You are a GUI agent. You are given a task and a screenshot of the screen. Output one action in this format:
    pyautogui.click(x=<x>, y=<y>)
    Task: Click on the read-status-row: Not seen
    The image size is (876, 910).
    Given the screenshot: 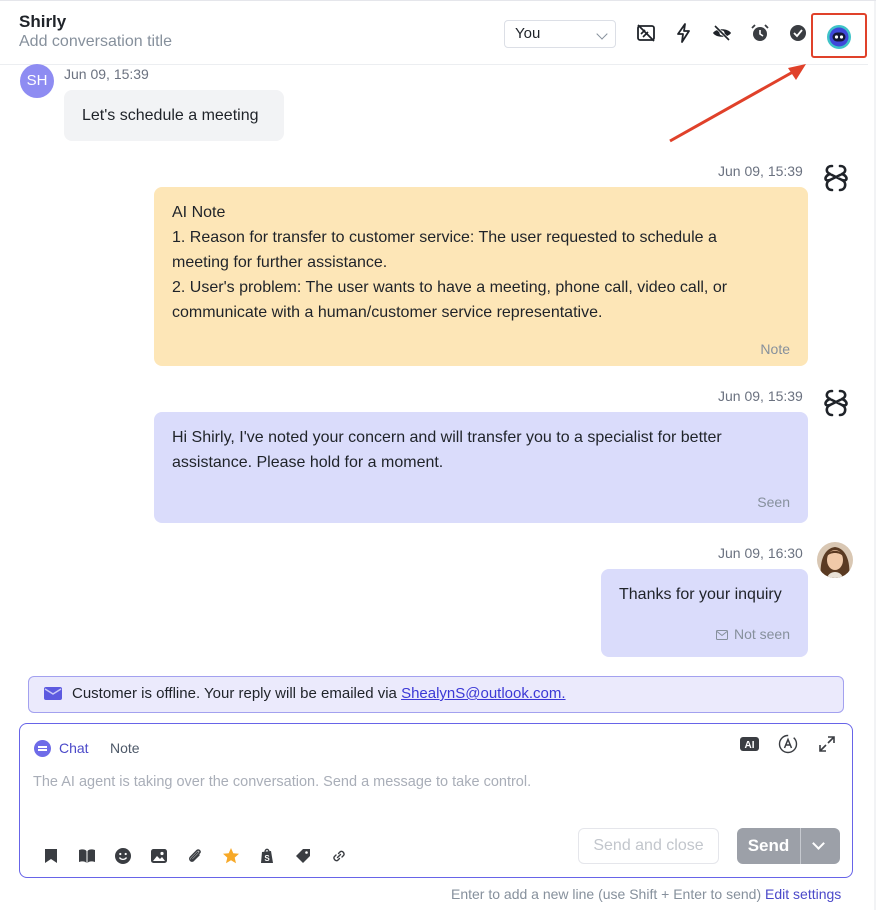 What is the action you would take?
    pyautogui.click(x=752, y=634)
    